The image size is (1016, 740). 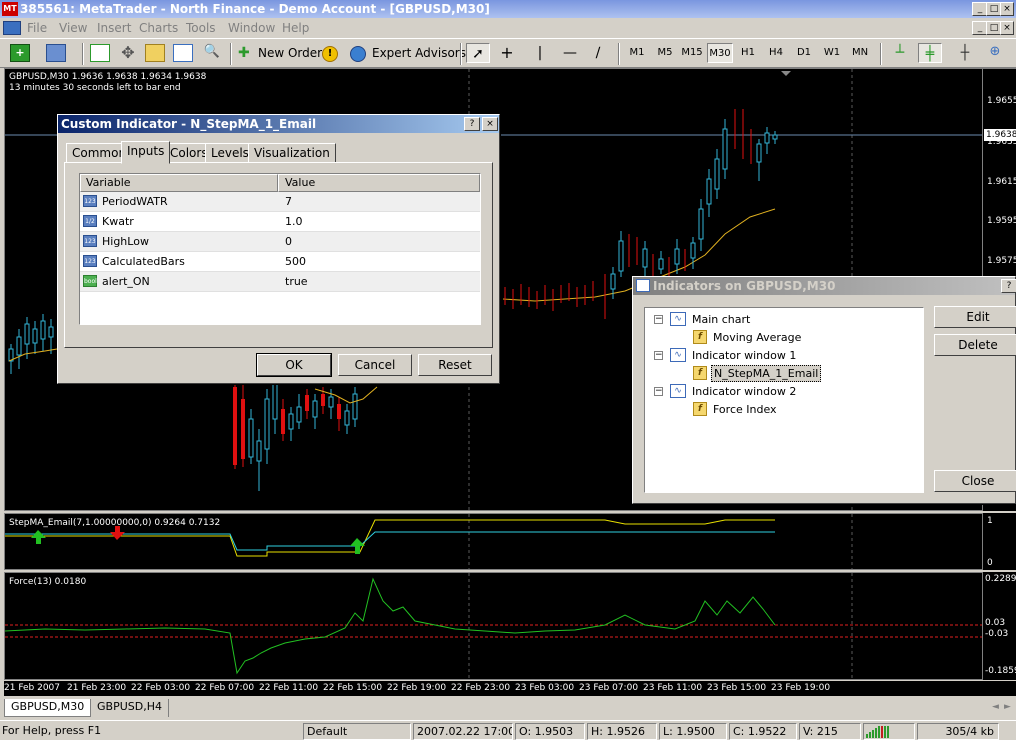 What do you see at coordinates (507, 53) in the screenshot?
I see `crosshair-icon: +` at bounding box center [507, 53].